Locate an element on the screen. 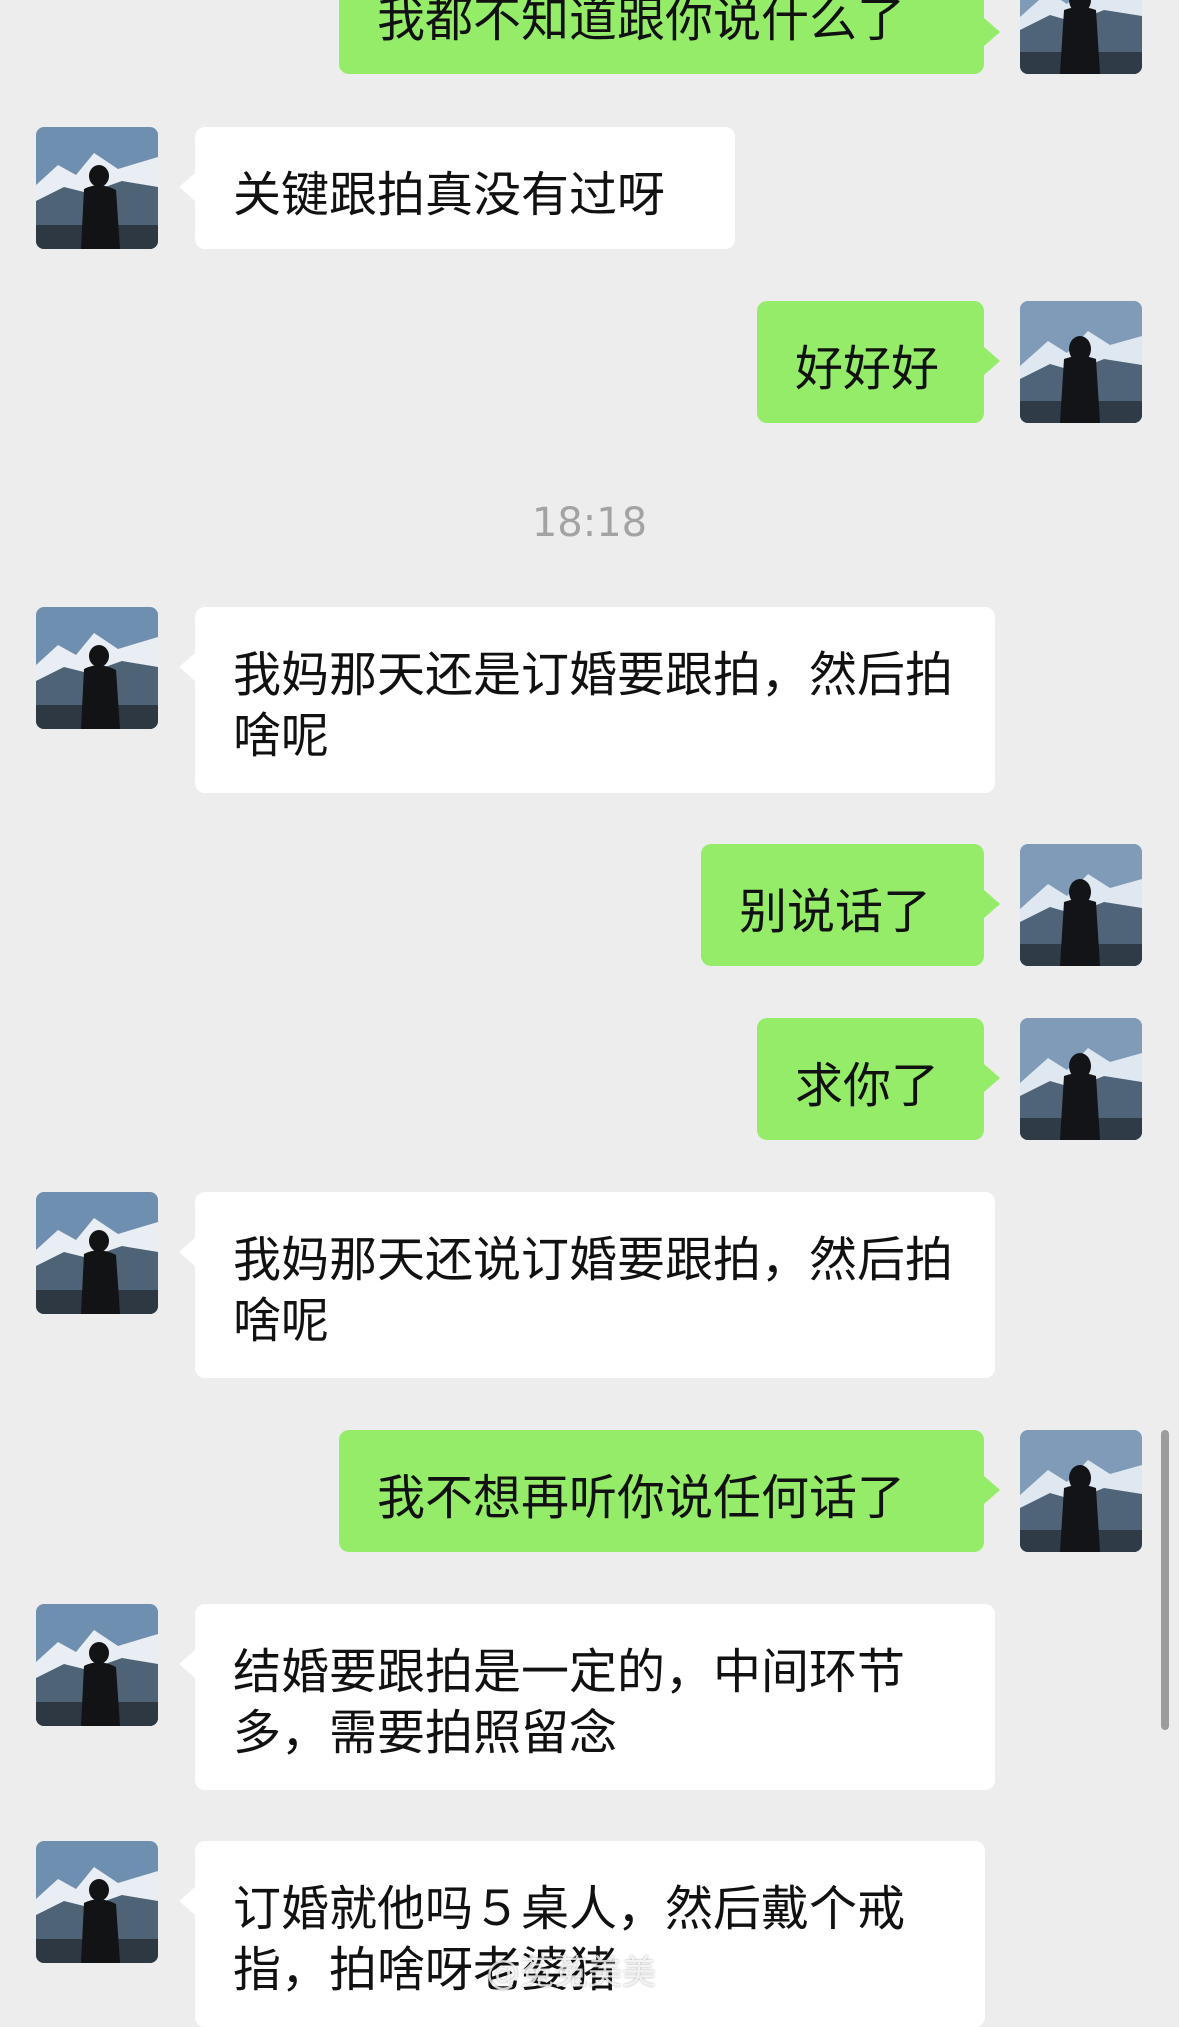 Image resolution: width=1179 pixels, height=2027 pixels. scrollbar is located at coordinates (1165, 1580).